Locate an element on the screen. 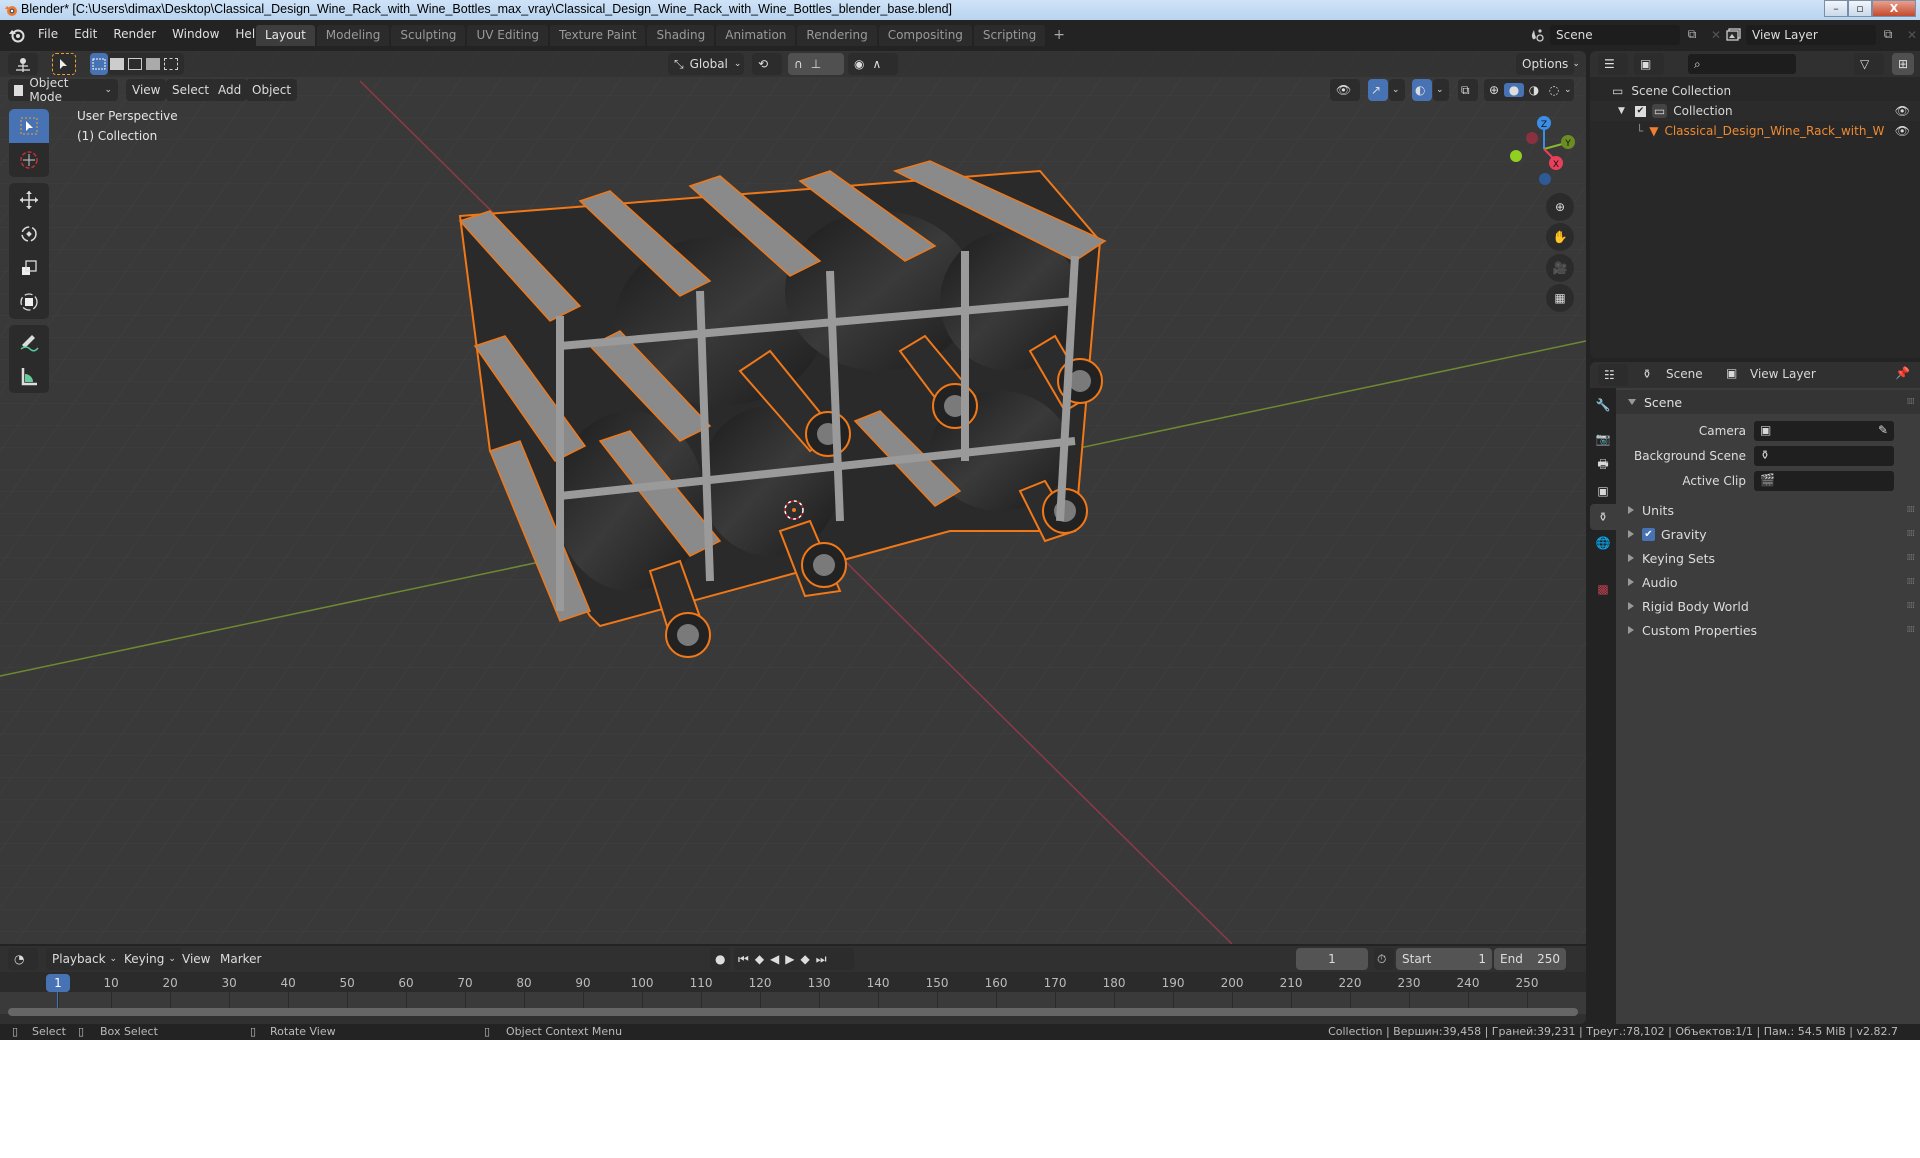  scene-panel-header: Scene ⁞⁞⁞⁞ is located at coordinates (1768, 402).